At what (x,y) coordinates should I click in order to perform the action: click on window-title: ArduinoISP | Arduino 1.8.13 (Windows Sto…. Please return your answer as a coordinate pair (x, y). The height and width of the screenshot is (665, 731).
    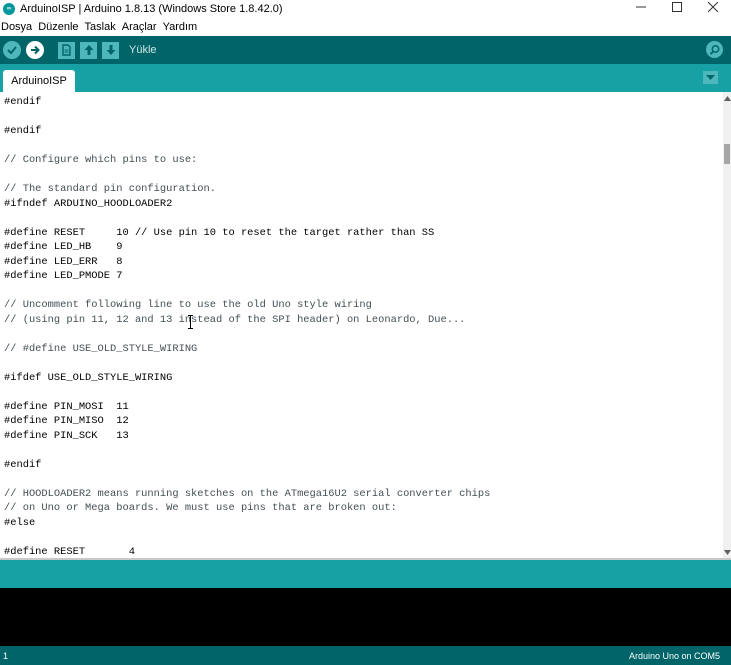
    Looking at the image, I should click on (151, 9).